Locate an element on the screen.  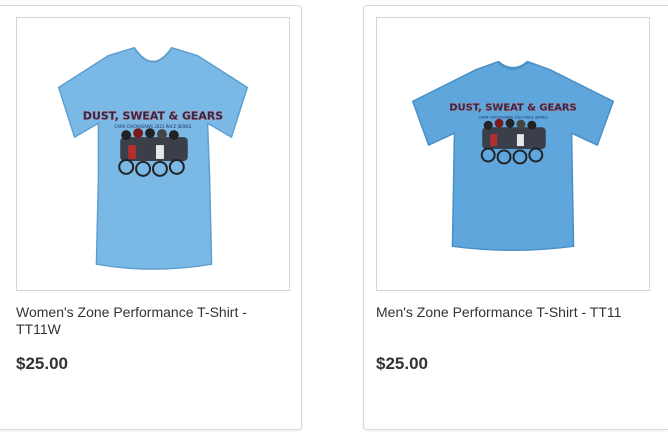
product-title: Women's Zone Performance T-Shirt - TT11W is located at coordinates (151, 321).